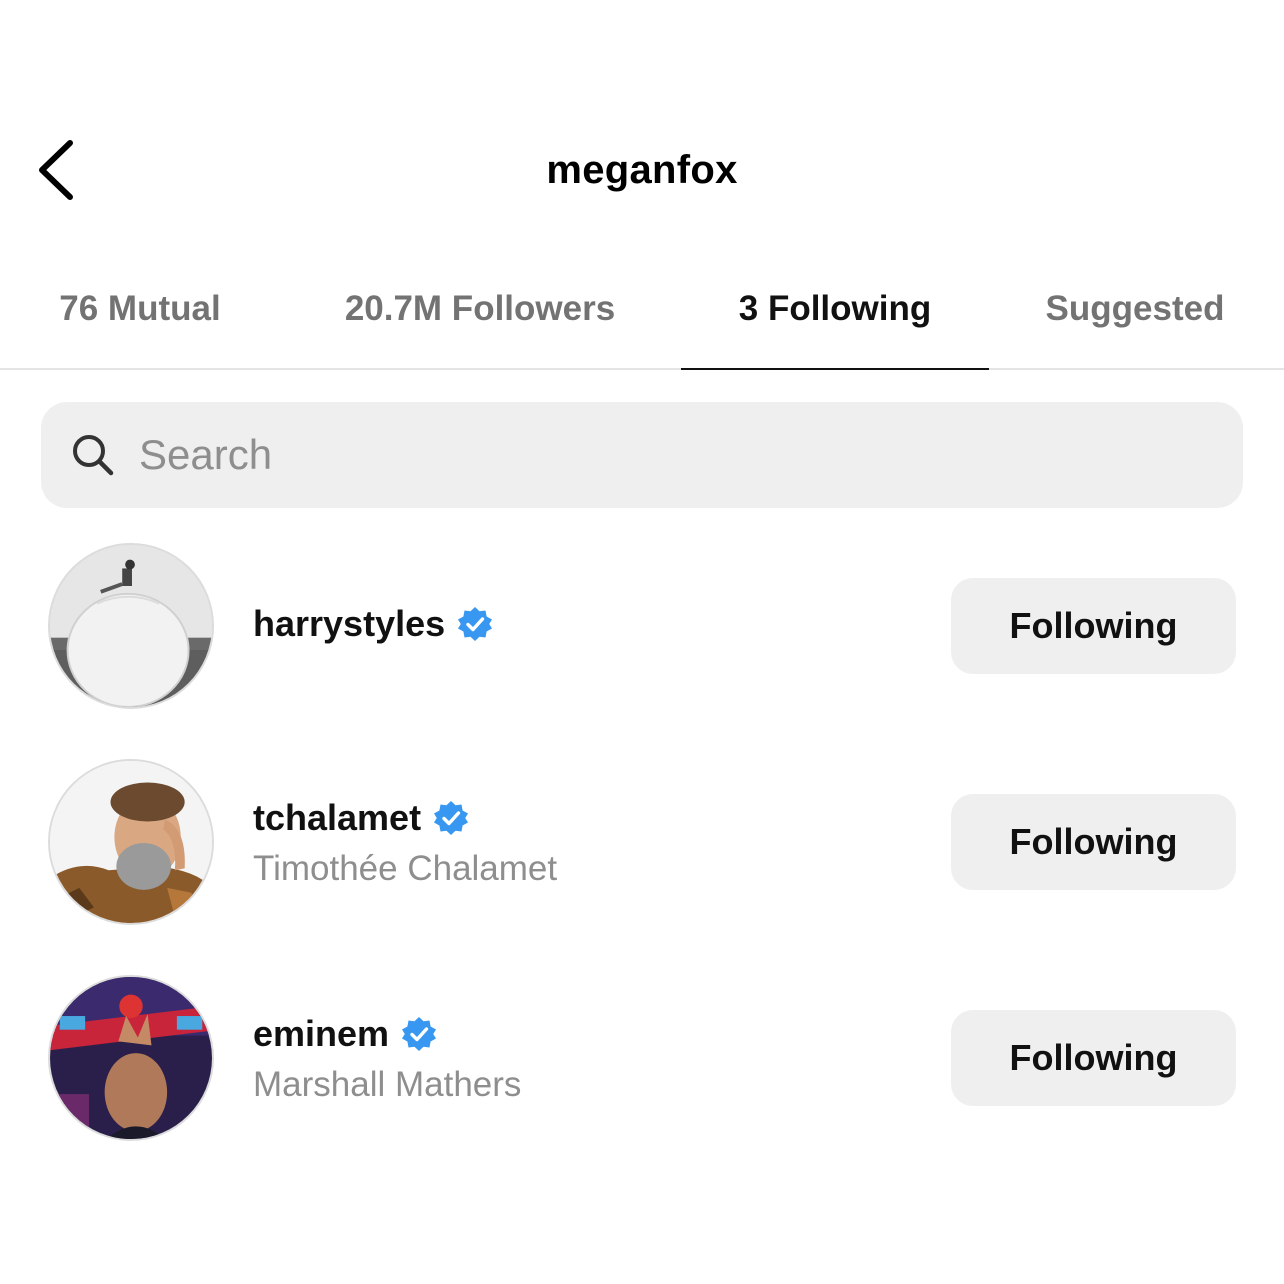 The height and width of the screenshot is (1284, 1284). I want to click on username: harrystyles, so click(349, 624).